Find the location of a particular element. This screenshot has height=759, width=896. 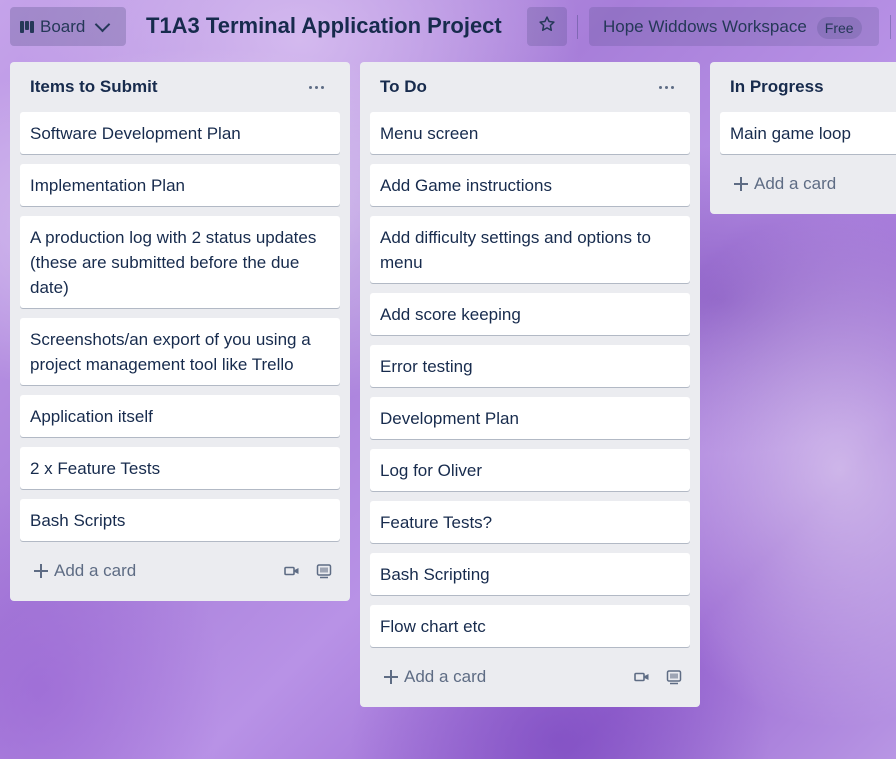

list-title: Items to Submit is located at coordinates (94, 87).